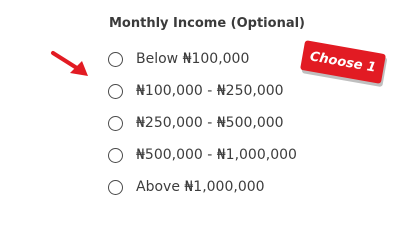  Describe the element at coordinates (69, 63) in the screenshot. I see `arrow-pointer-icon` at that location.